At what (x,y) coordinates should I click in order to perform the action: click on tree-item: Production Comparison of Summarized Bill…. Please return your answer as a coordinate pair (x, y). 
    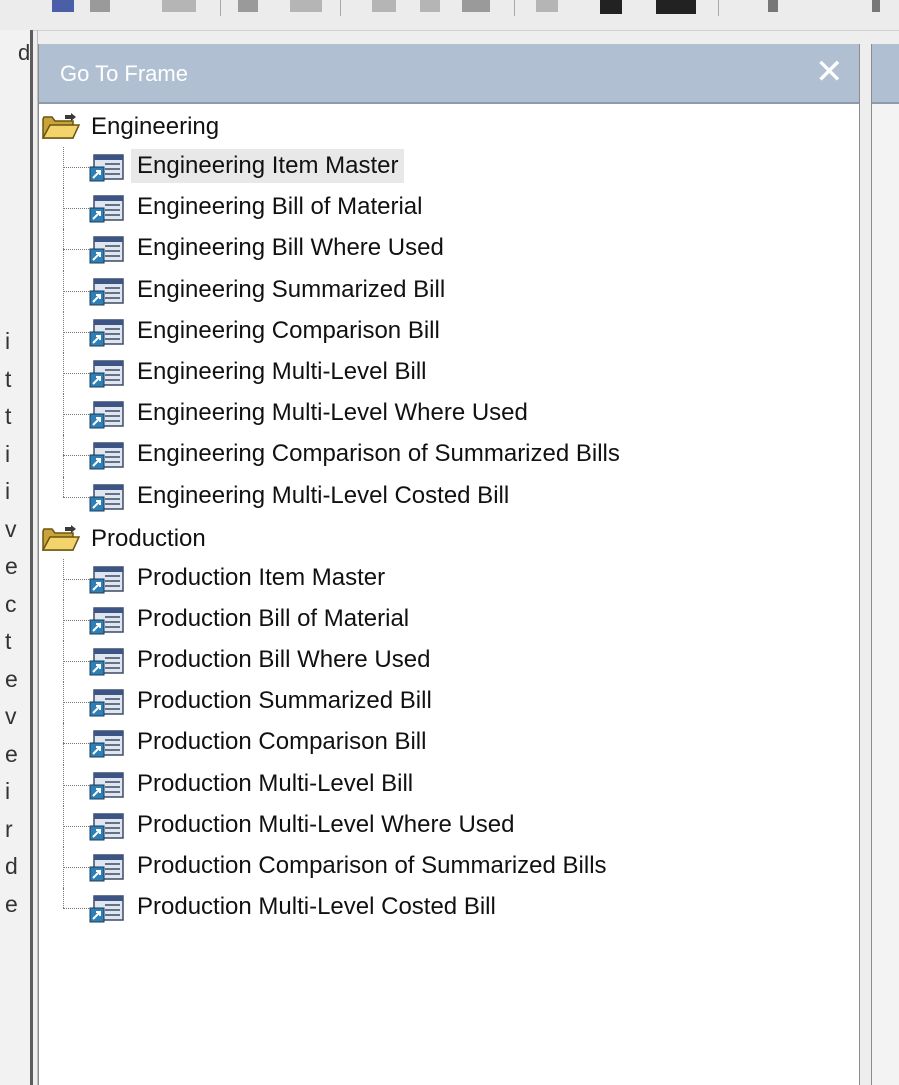
    Looking at the image, I should click on (449, 868).